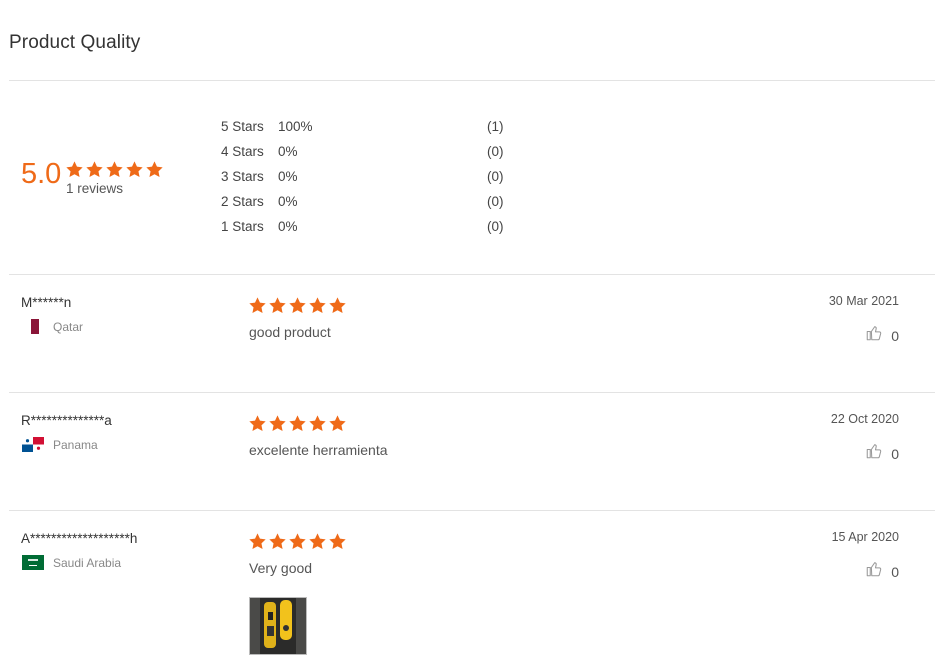 The image size is (946, 668). What do you see at coordinates (863, 301) in the screenshot?
I see `review-date: 30 Mar 2021` at bounding box center [863, 301].